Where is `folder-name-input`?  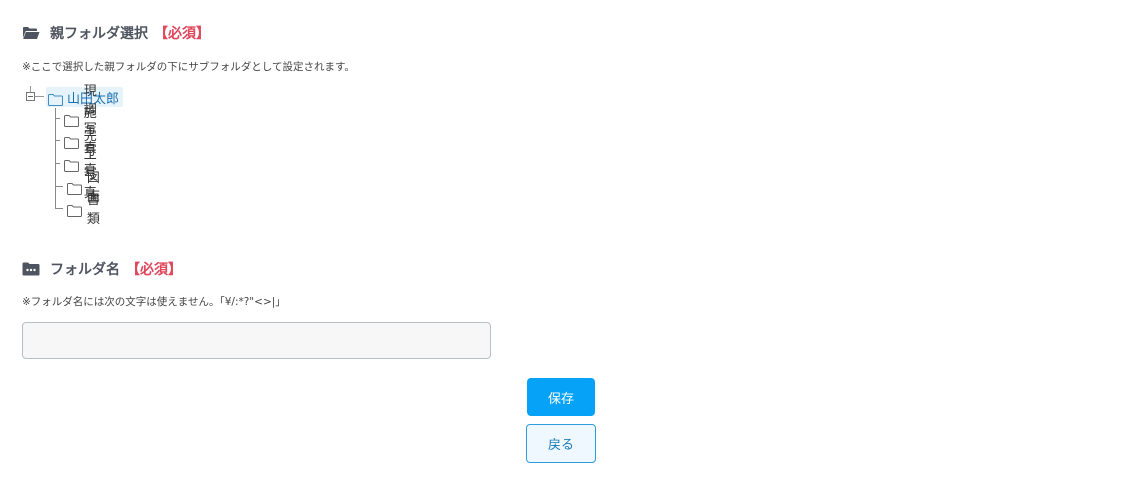 folder-name-input is located at coordinates (256, 340).